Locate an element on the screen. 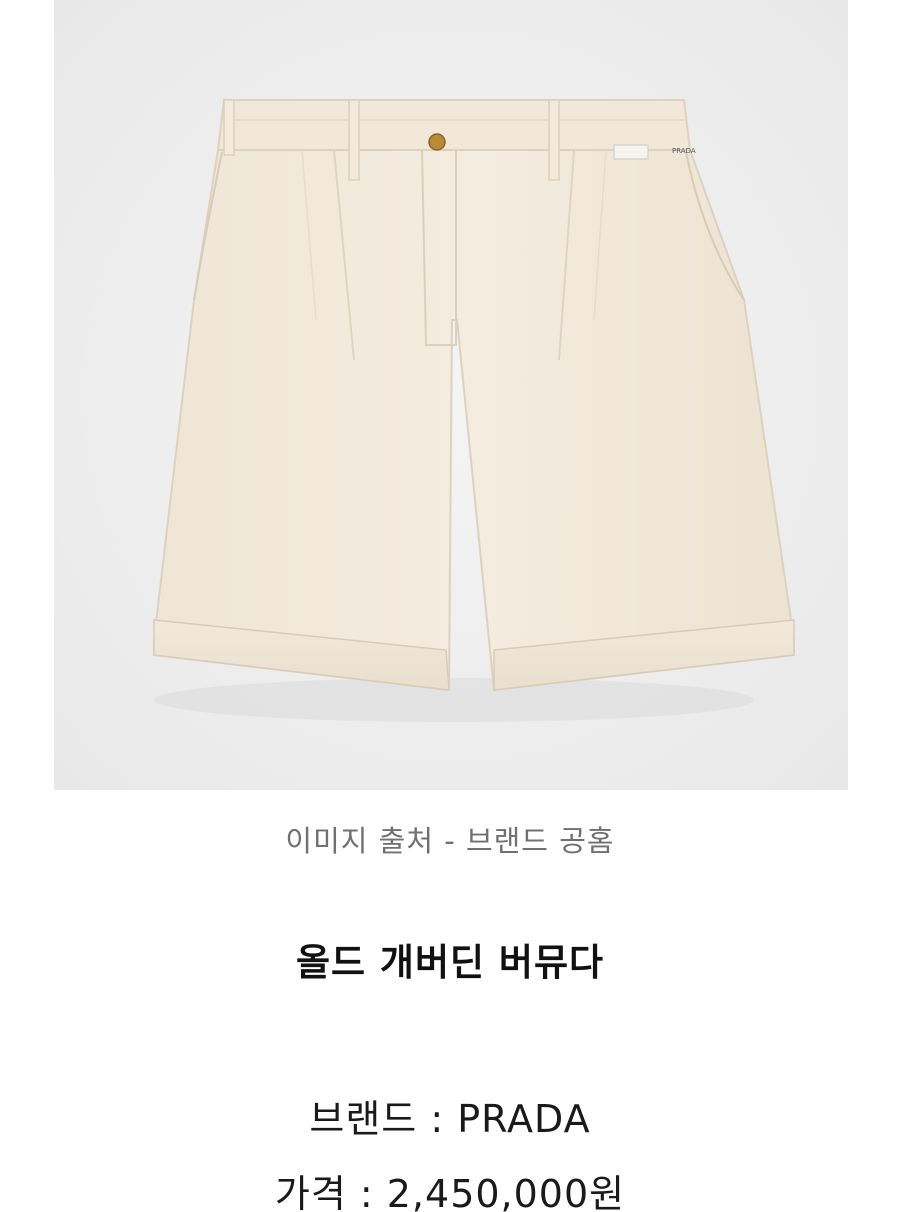 The image size is (900, 1212). brand-info: 브랜드 : PRADA is located at coordinates (450, 1119).